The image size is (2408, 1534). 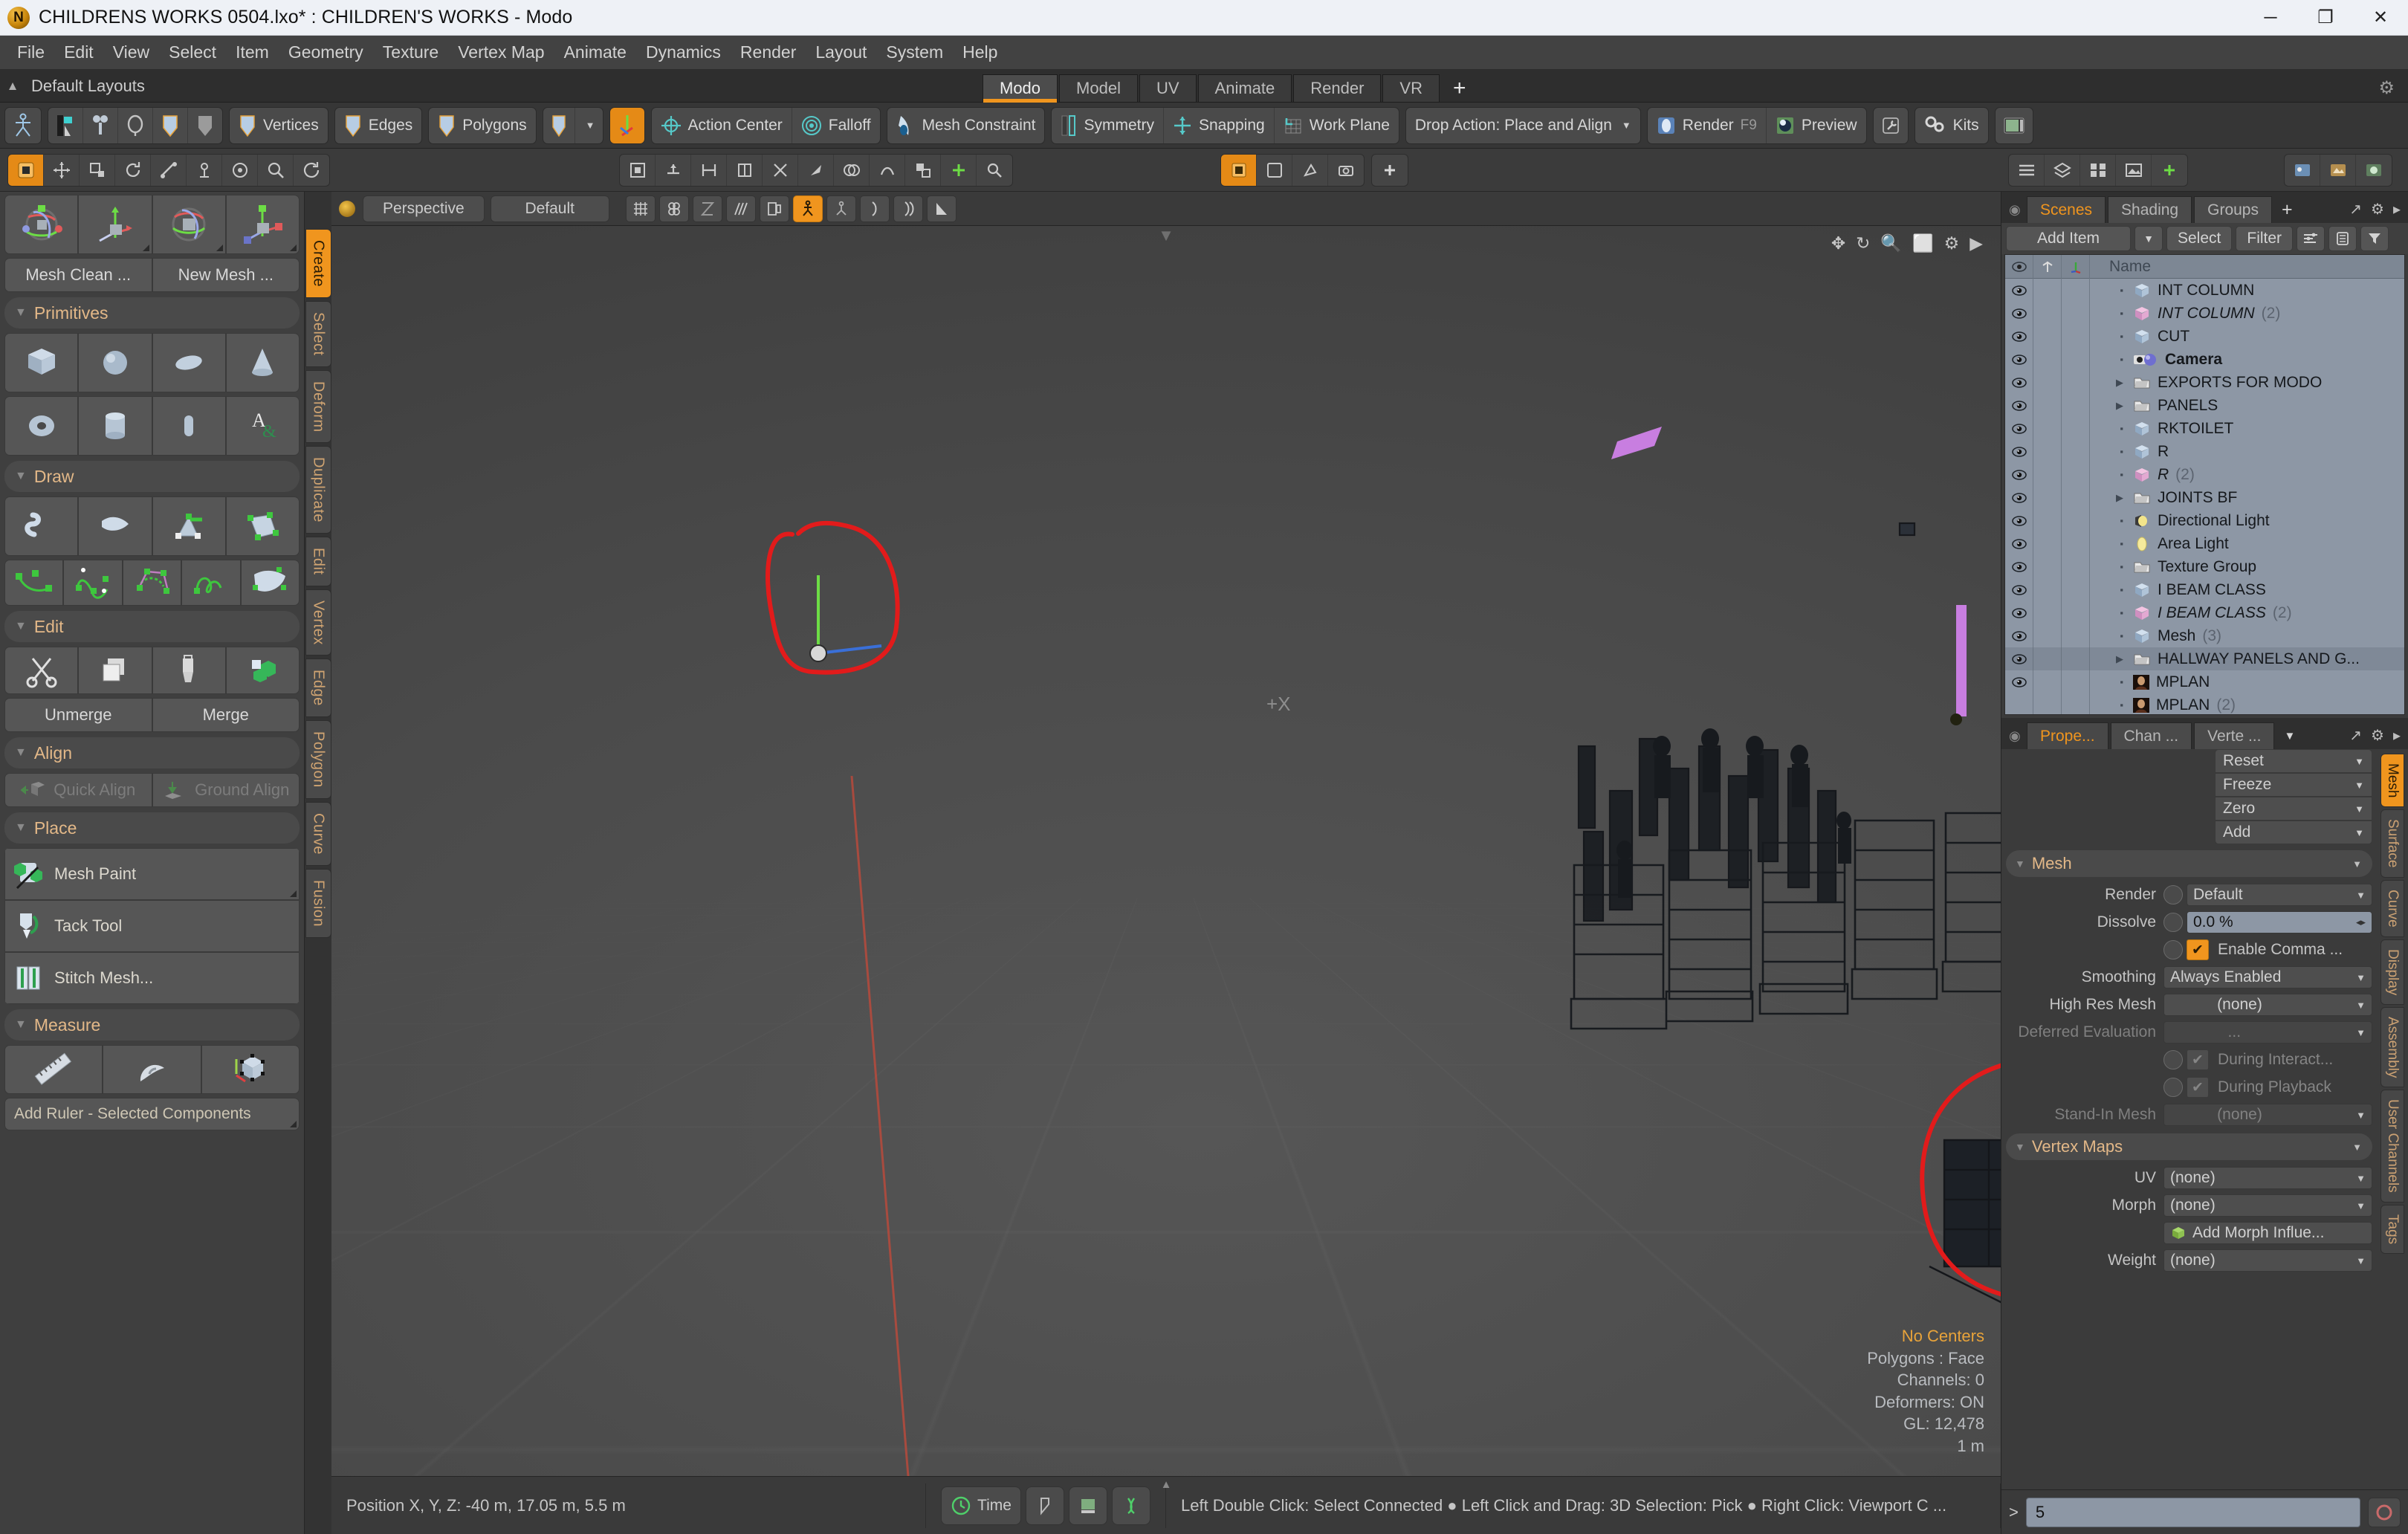 What do you see at coordinates (78, 715) in the screenshot?
I see `unmerge-button: Unmerge` at bounding box center [78, 715].